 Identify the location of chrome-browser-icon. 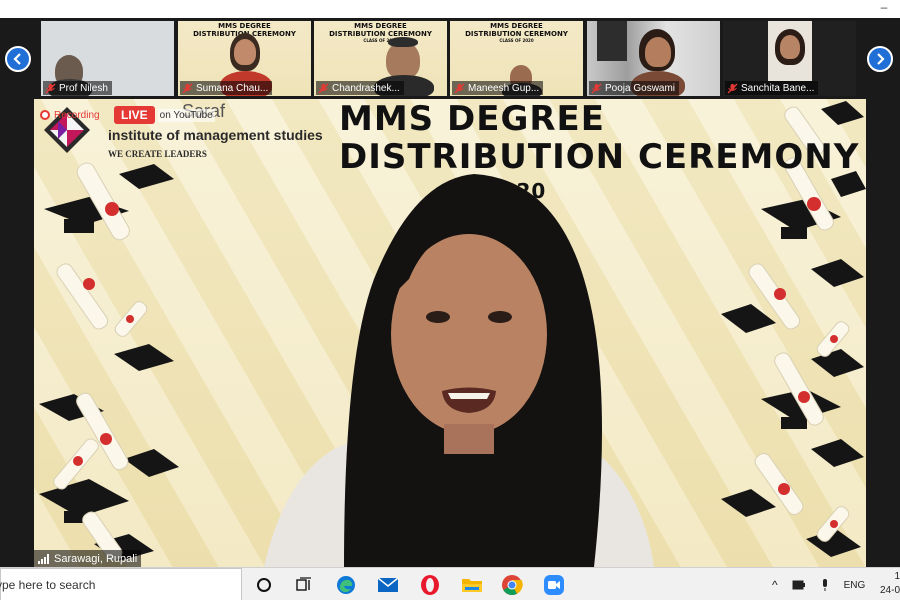
(512, 585).